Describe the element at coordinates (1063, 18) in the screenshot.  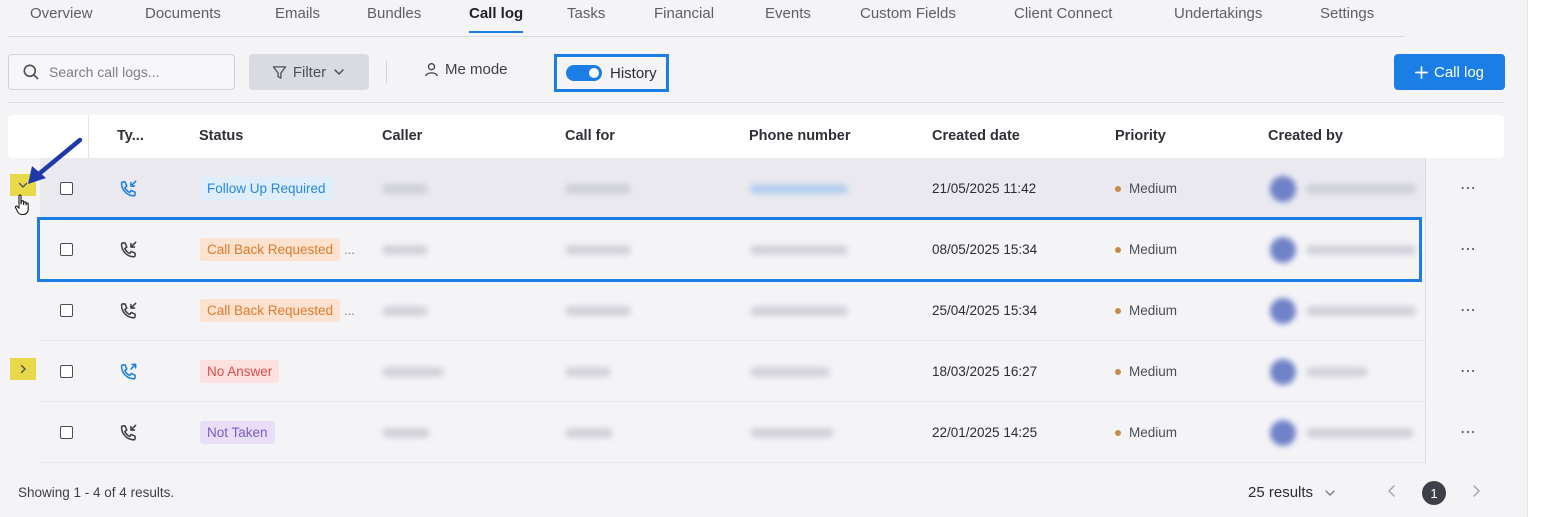
I see `tab-client-connect: Client Connect` at that location.